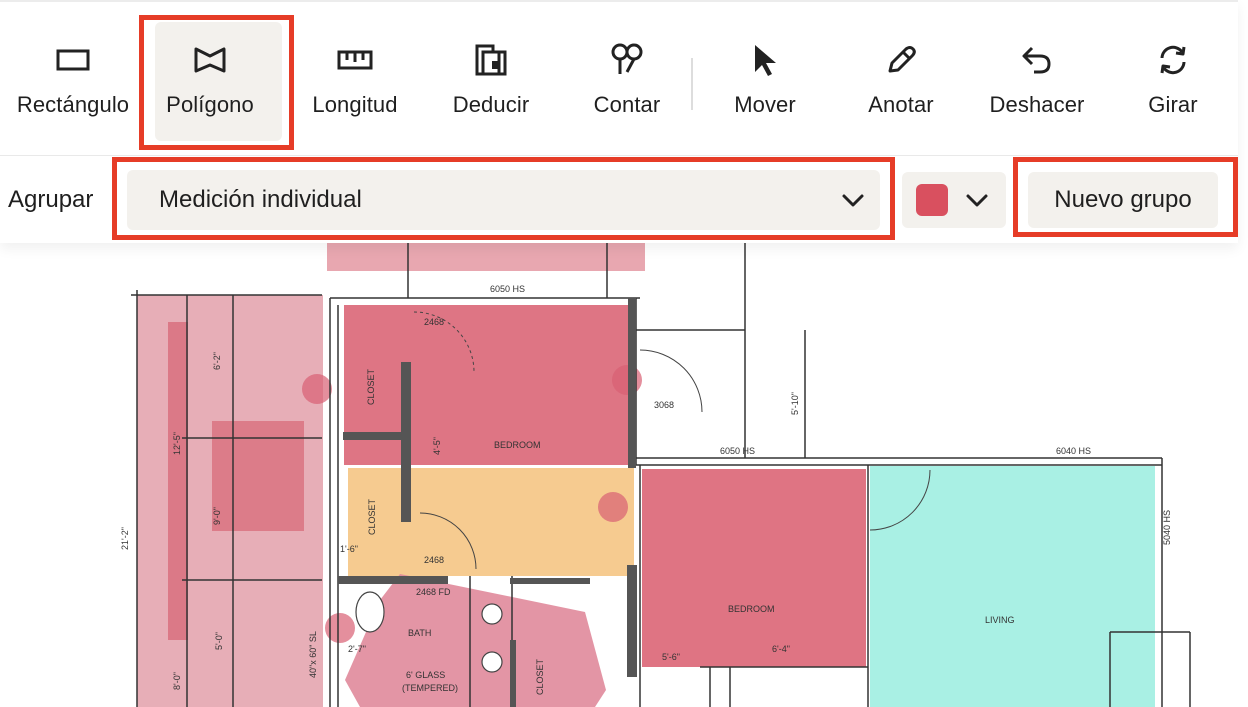  What do you see at coordinates (901, 104) in the screenshot?
I see `tool-label: Anotar` at bounding box center [901, 104].